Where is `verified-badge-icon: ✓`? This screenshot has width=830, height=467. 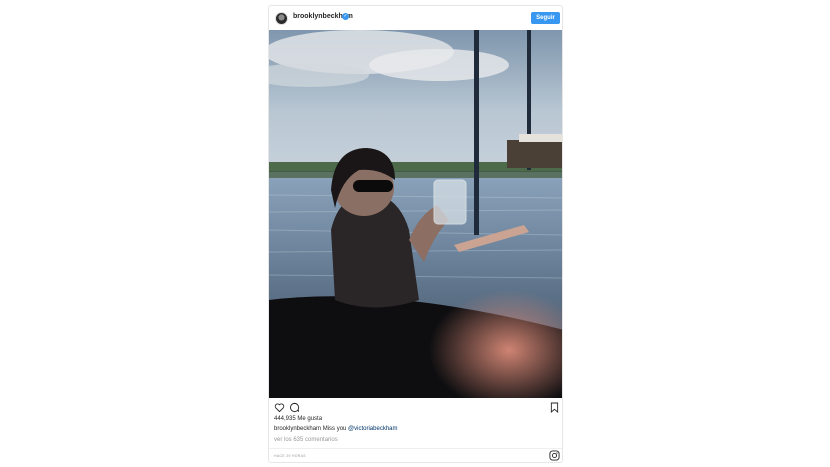 verified-badge-icon: ✓ is located at coordinates (345, 16).